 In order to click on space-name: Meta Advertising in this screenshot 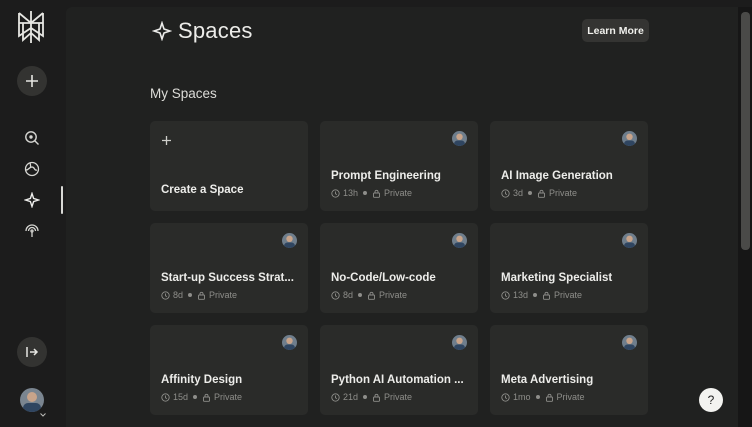, I will do `click(547, 380)`.